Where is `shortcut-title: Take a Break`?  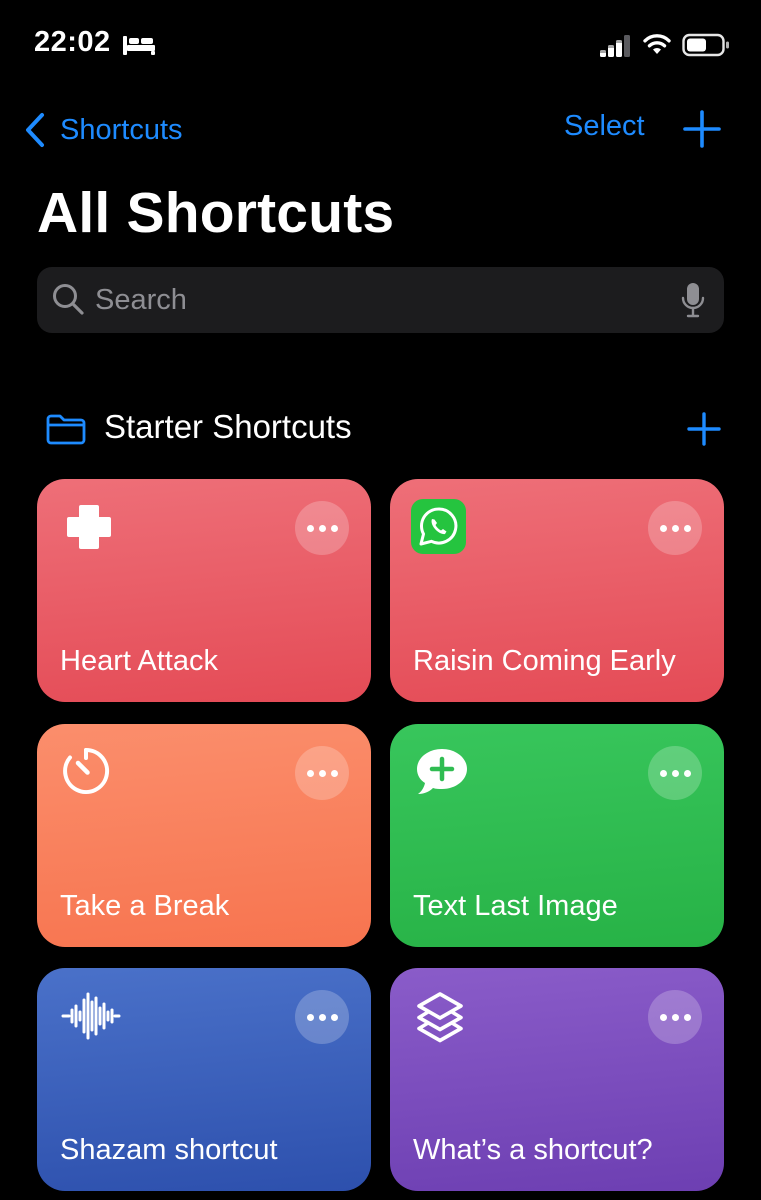 shortcut-title: Take a Break is located at coordinates (145, 906).